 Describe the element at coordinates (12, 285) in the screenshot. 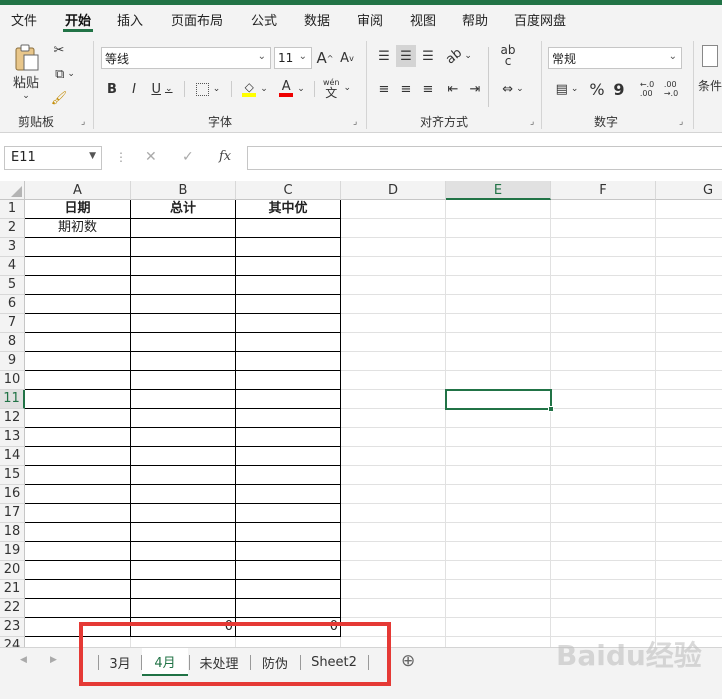

I see `row-header-5: 5` at that location.